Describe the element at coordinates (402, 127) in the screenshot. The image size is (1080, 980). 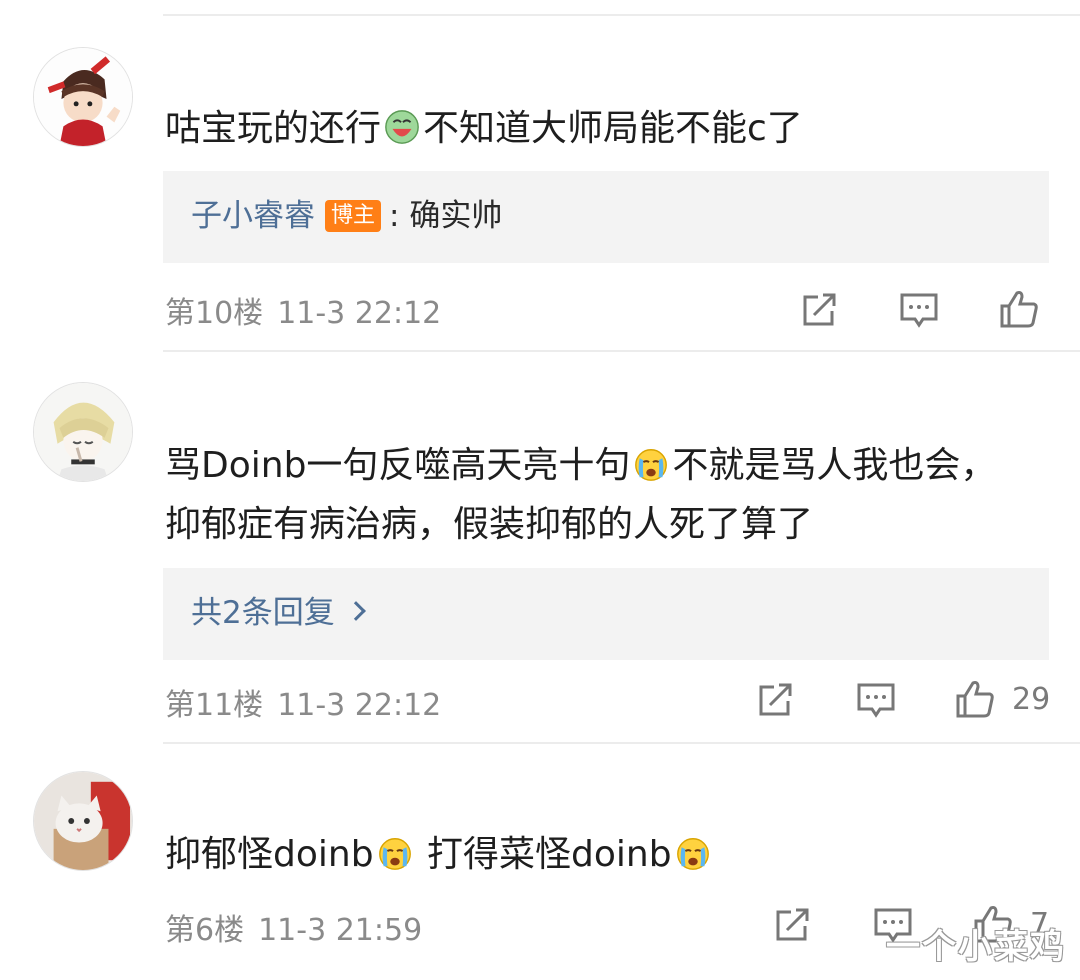
I see `happy-face-emoji` at that location.